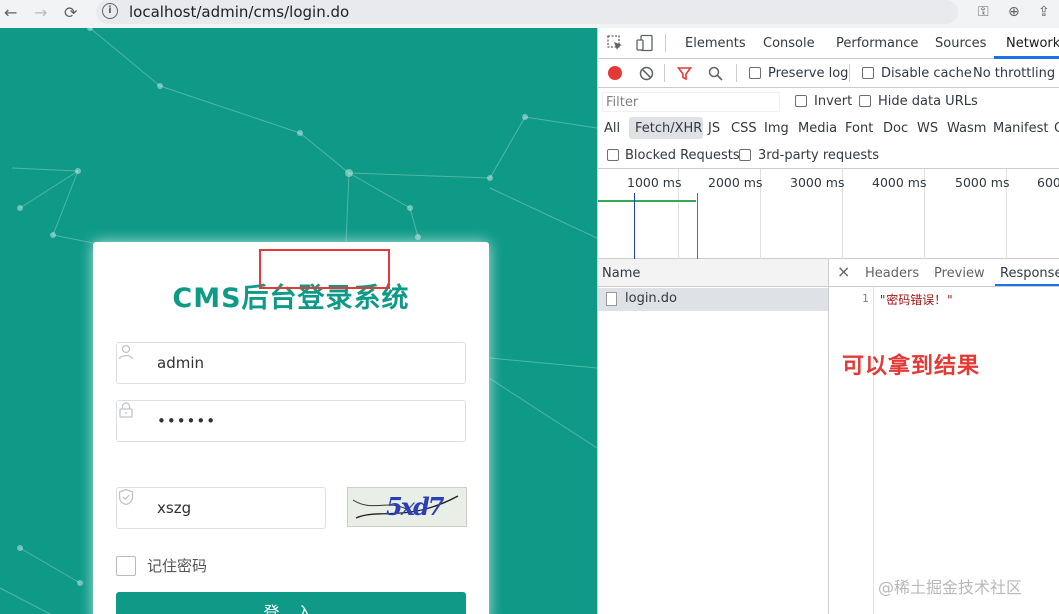 Image resolution: width=1059 pixels, height=614 pixels. Describe the element at coordinates (833, 101) in the screenshot. I see `invert-label: Invert` at that location.